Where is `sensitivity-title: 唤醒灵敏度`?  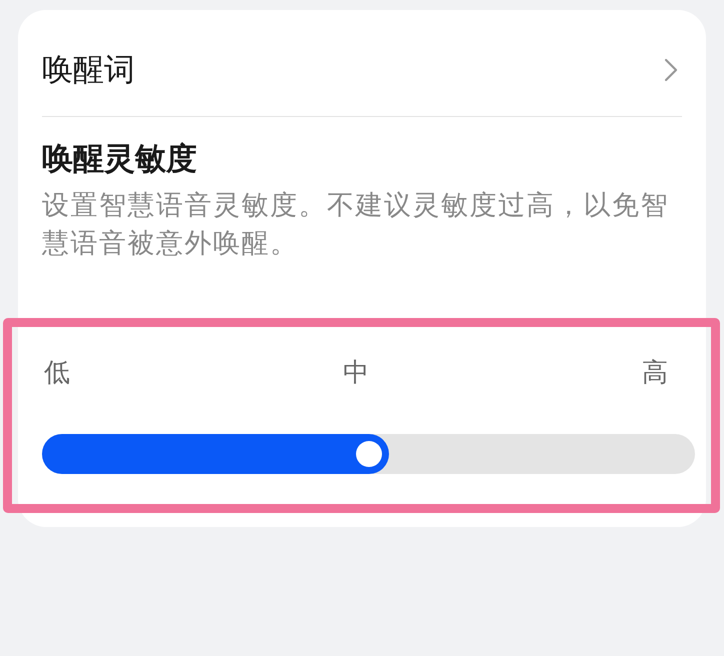 sensitivity-title: 唤醒灵敏度 is located at coordinates (120, 159).